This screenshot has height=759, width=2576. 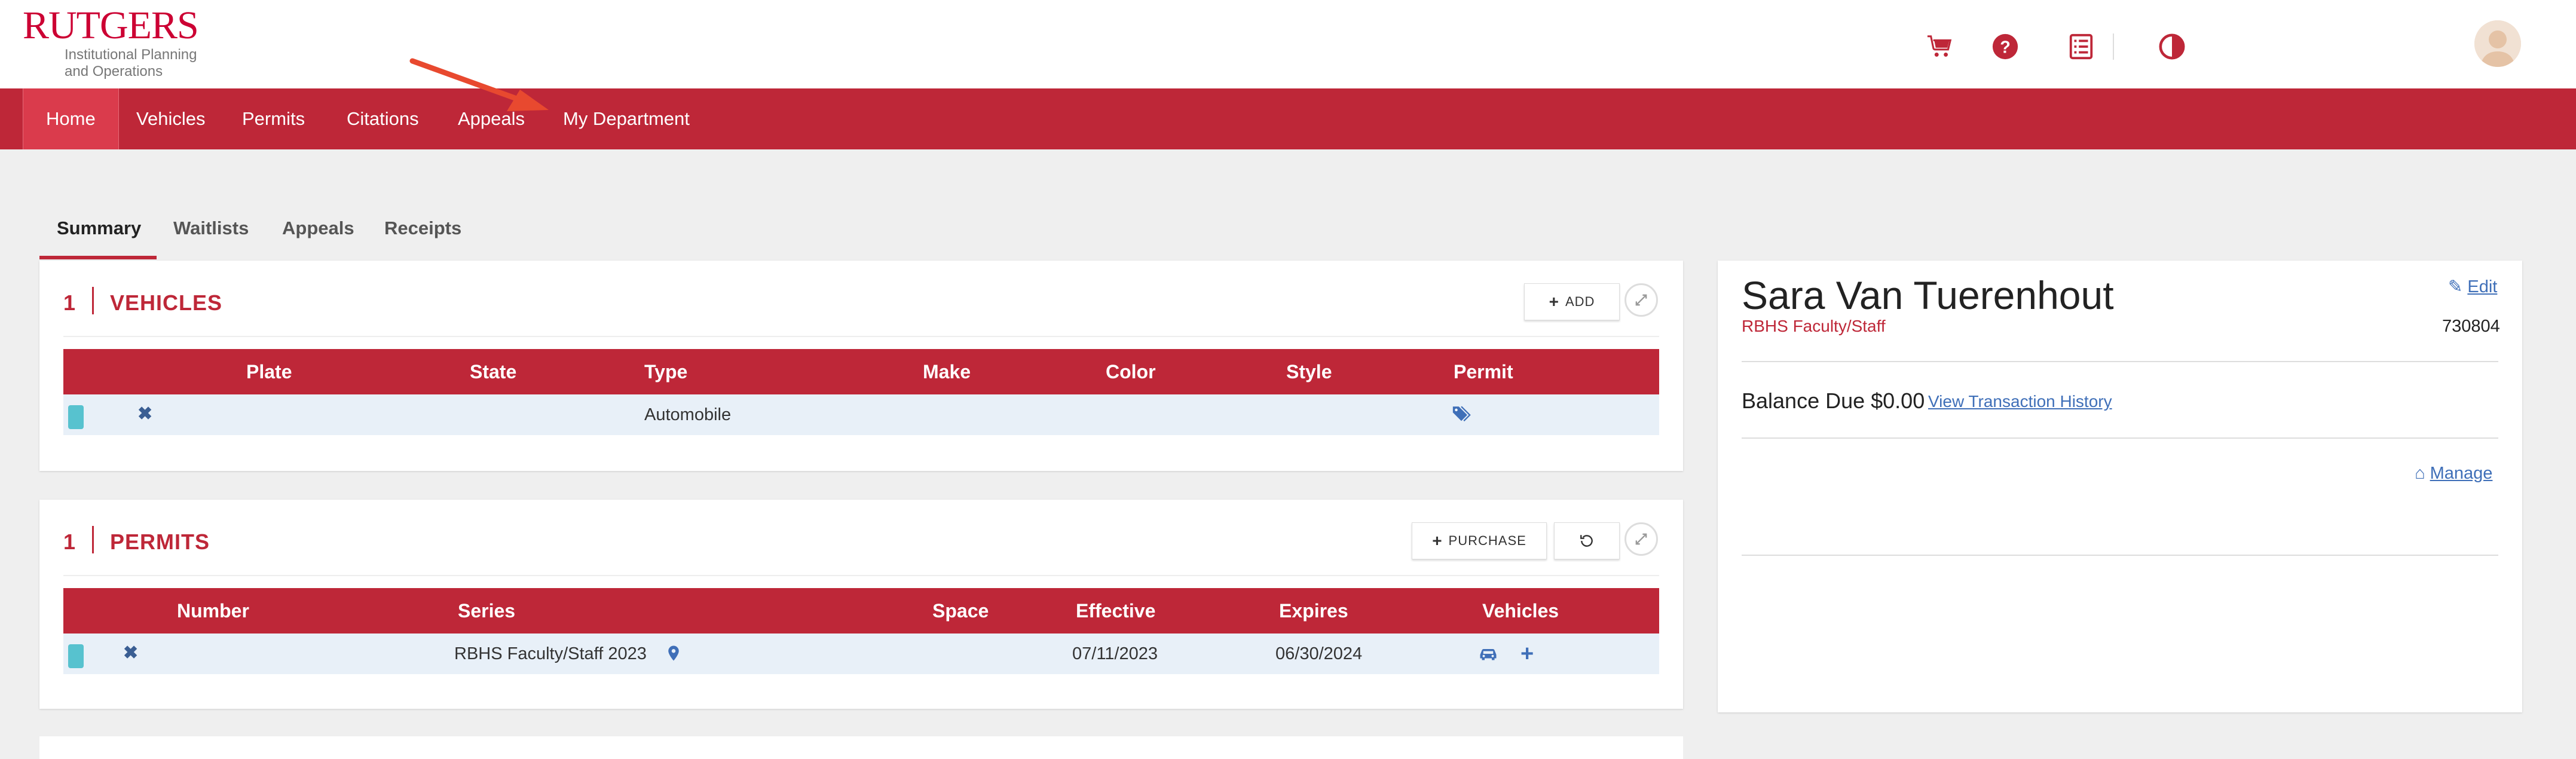 I want to click on tab-receipts: Receipts, so click(x=422, y=228).